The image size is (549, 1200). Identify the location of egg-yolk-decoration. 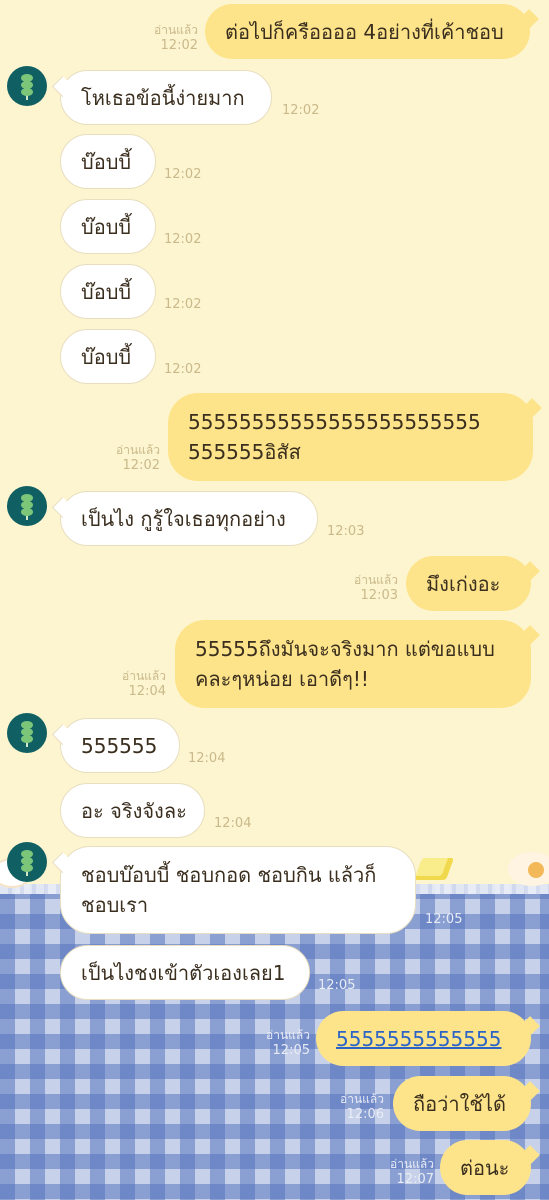
(536, 870).